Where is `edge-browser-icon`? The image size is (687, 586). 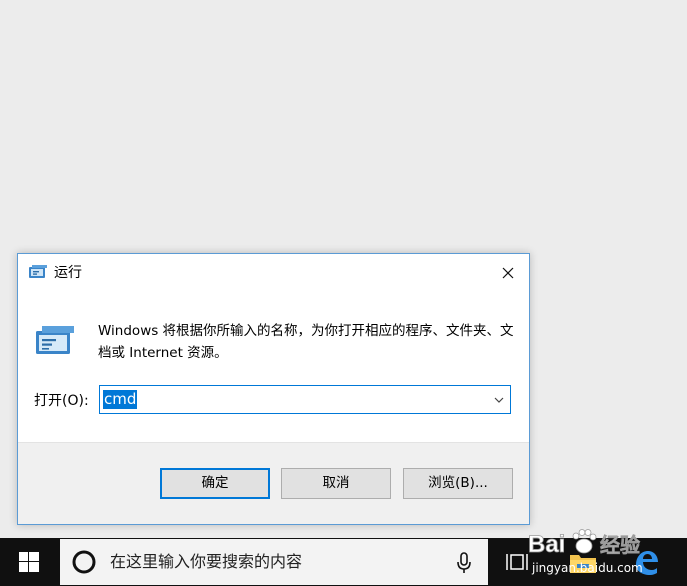
edge-browser-icon is located at coordinates (647, 563).